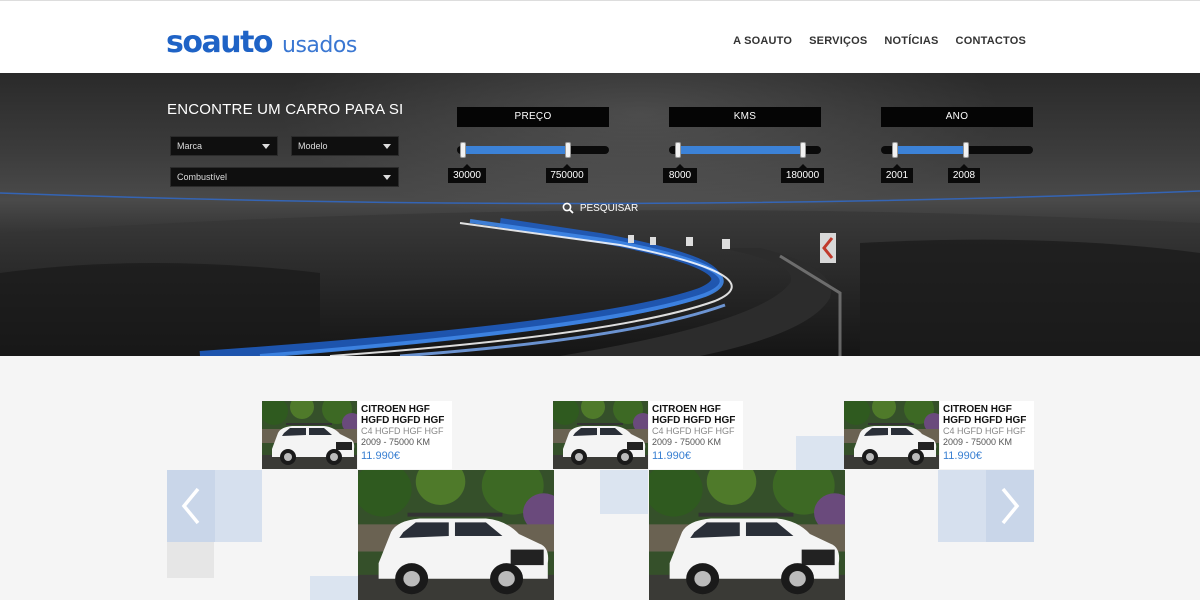 This screenshot has width=1200, height=600. What do you see at coordinates (741, 150) in the screenshot?
I see `kms-range-fill` at bounding box center [741, 150].